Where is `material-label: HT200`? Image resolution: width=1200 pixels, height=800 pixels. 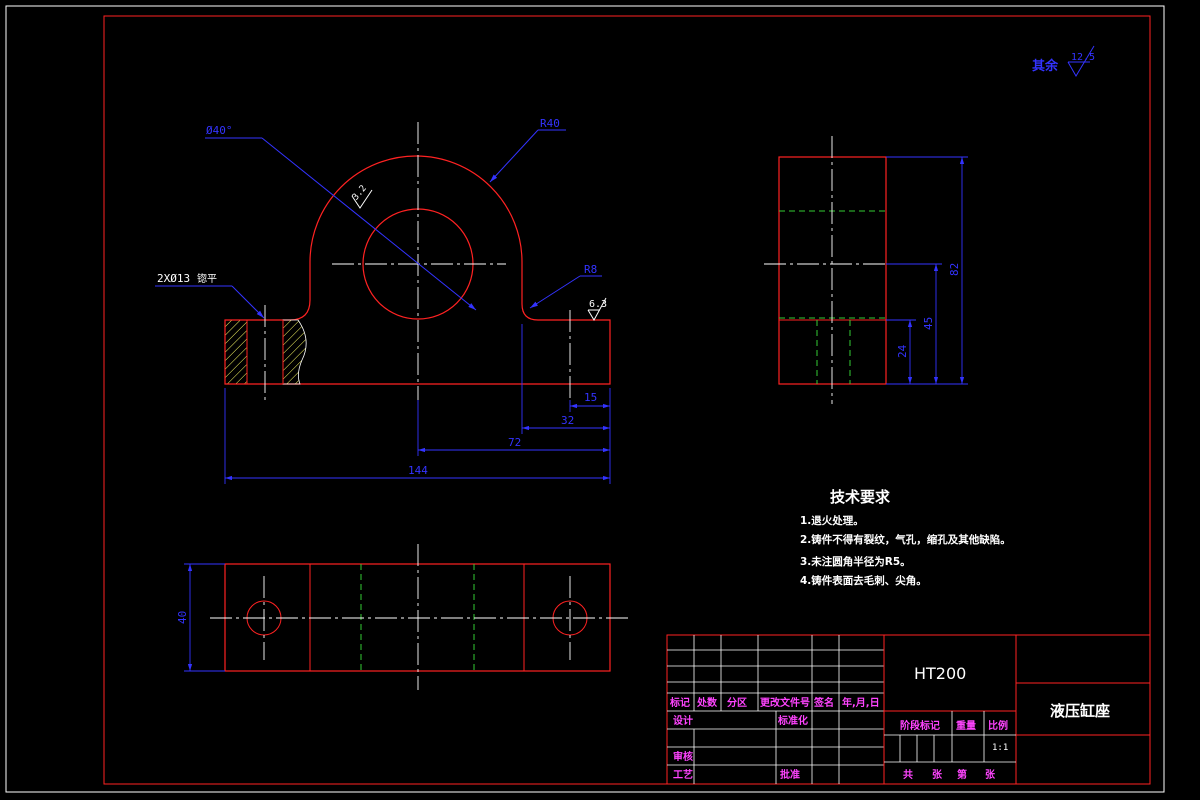 material-label: HT200 is located at coordinates (940, 673).